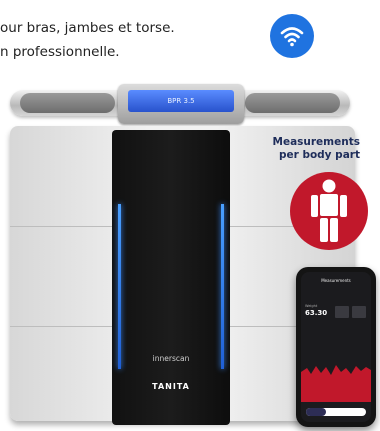 The height and width of the screenshot is (431, 380). I want to click on caption-line-1: our bras, jambes et torse., so click(87, 28).